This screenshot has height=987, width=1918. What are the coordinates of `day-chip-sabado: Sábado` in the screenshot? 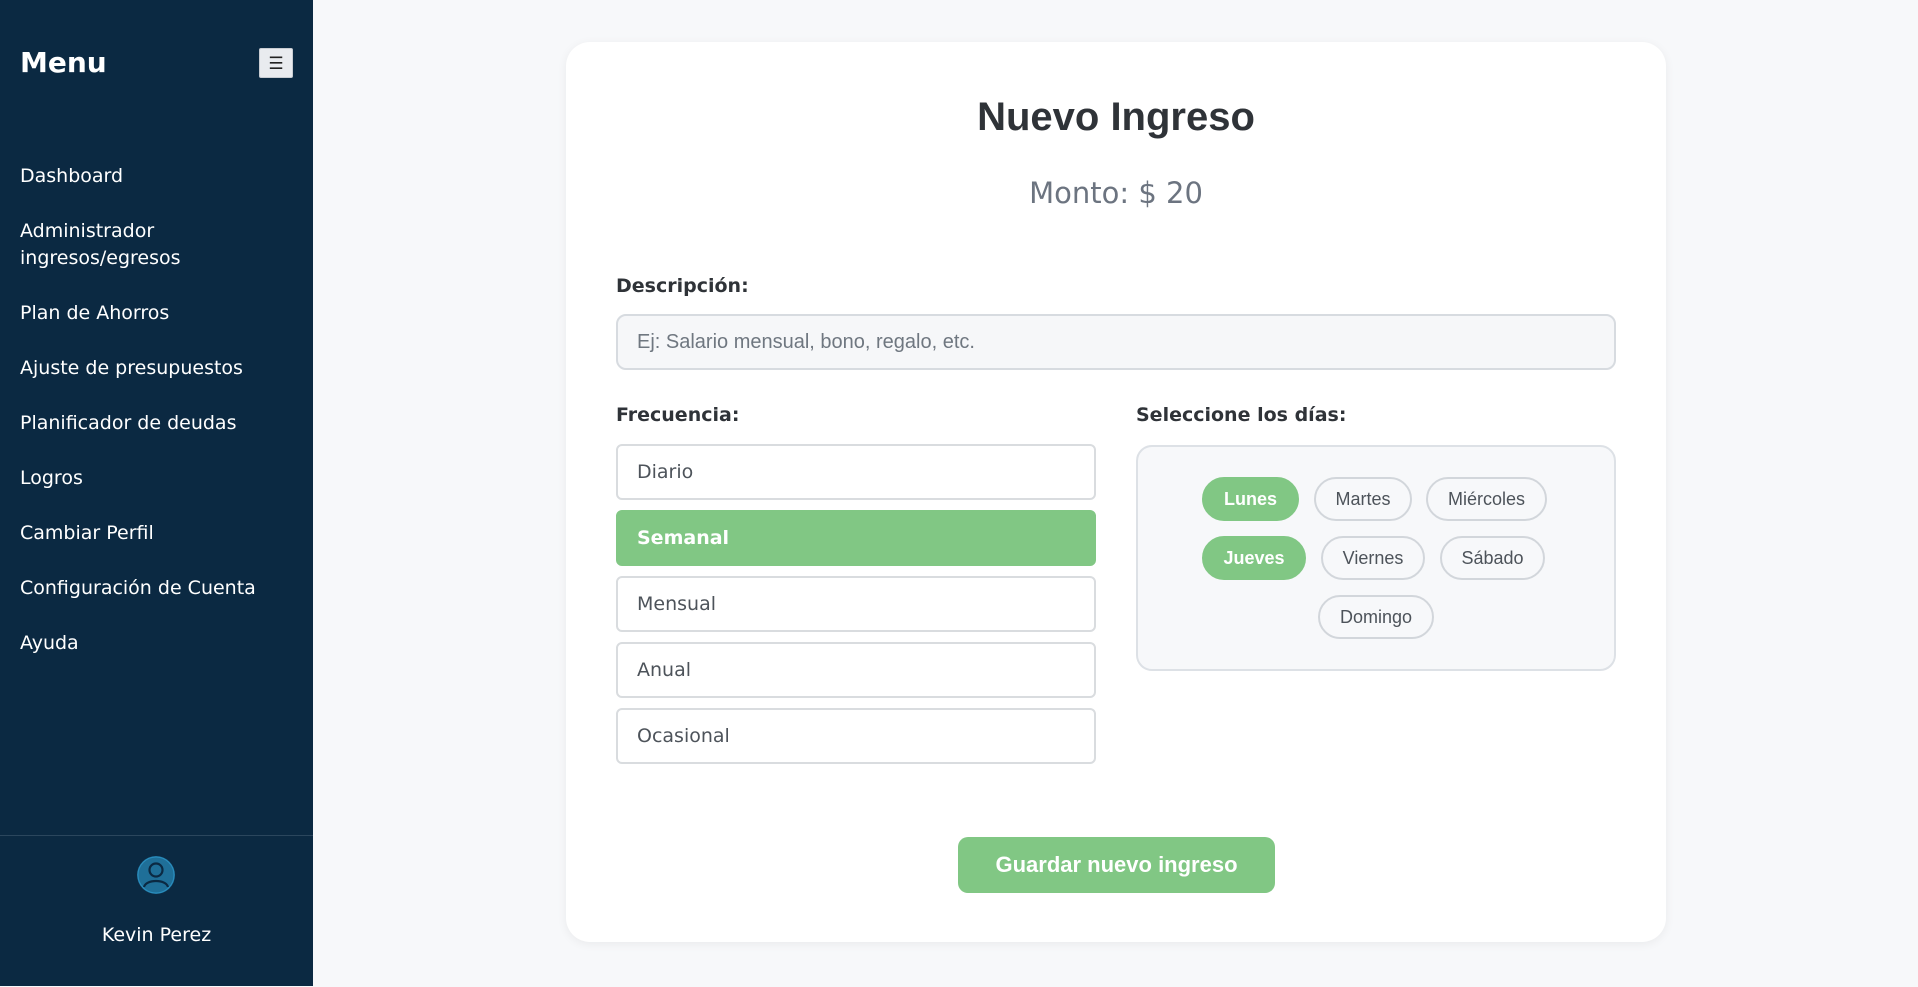 It's located at (1492, 558).